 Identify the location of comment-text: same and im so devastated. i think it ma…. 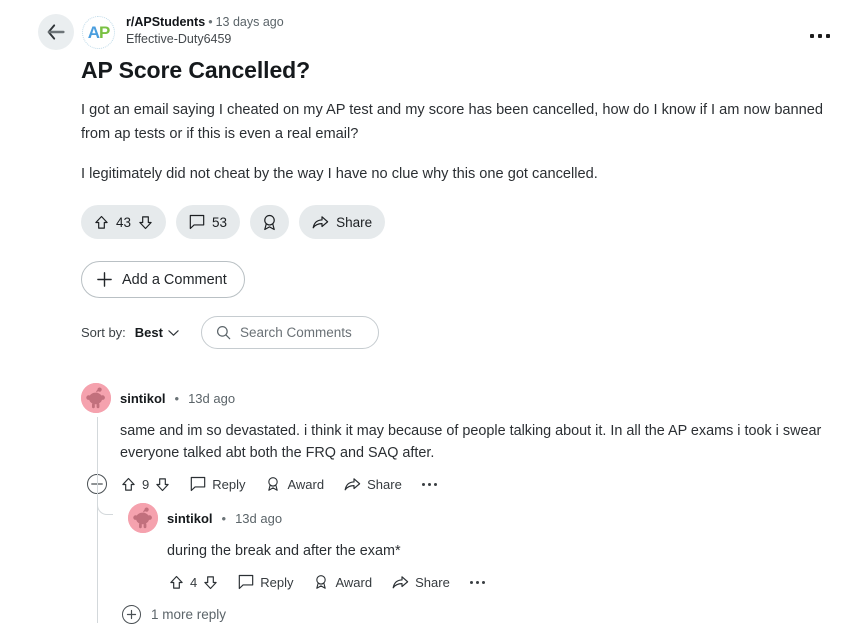
(471, 442).